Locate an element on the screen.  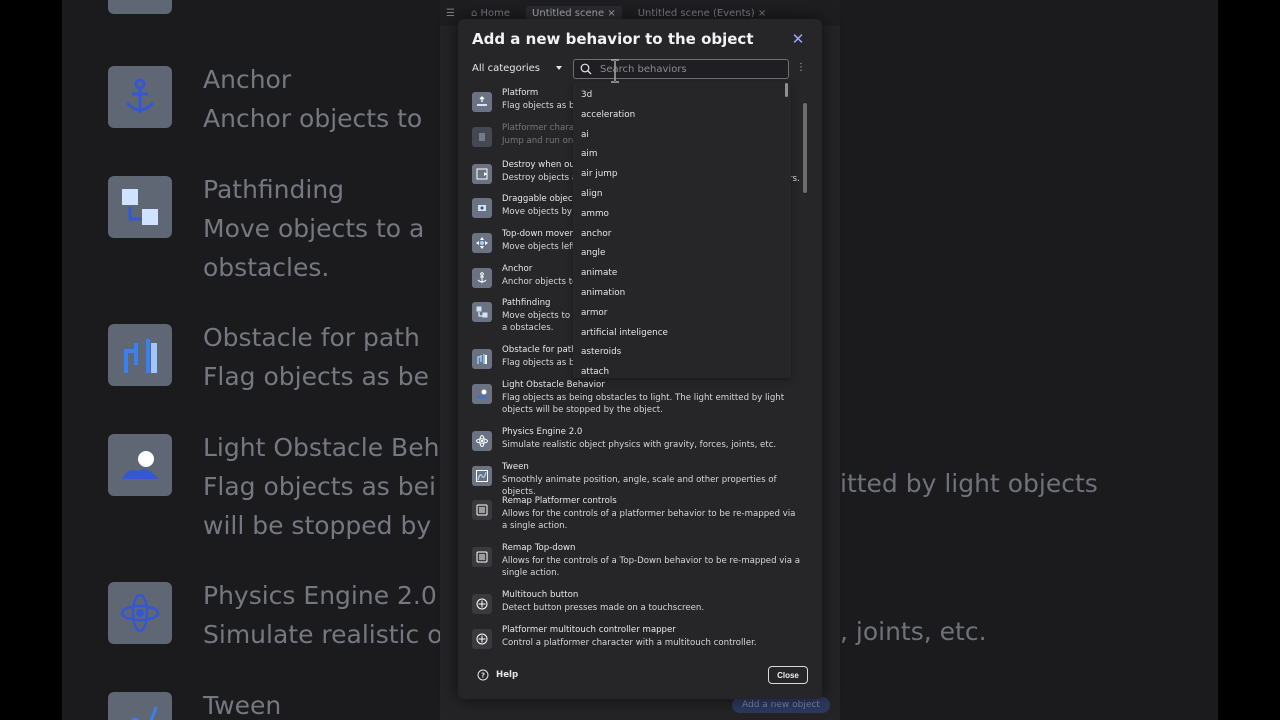
tag-suggestion-item: ammo is located at coordinates (595, 214).